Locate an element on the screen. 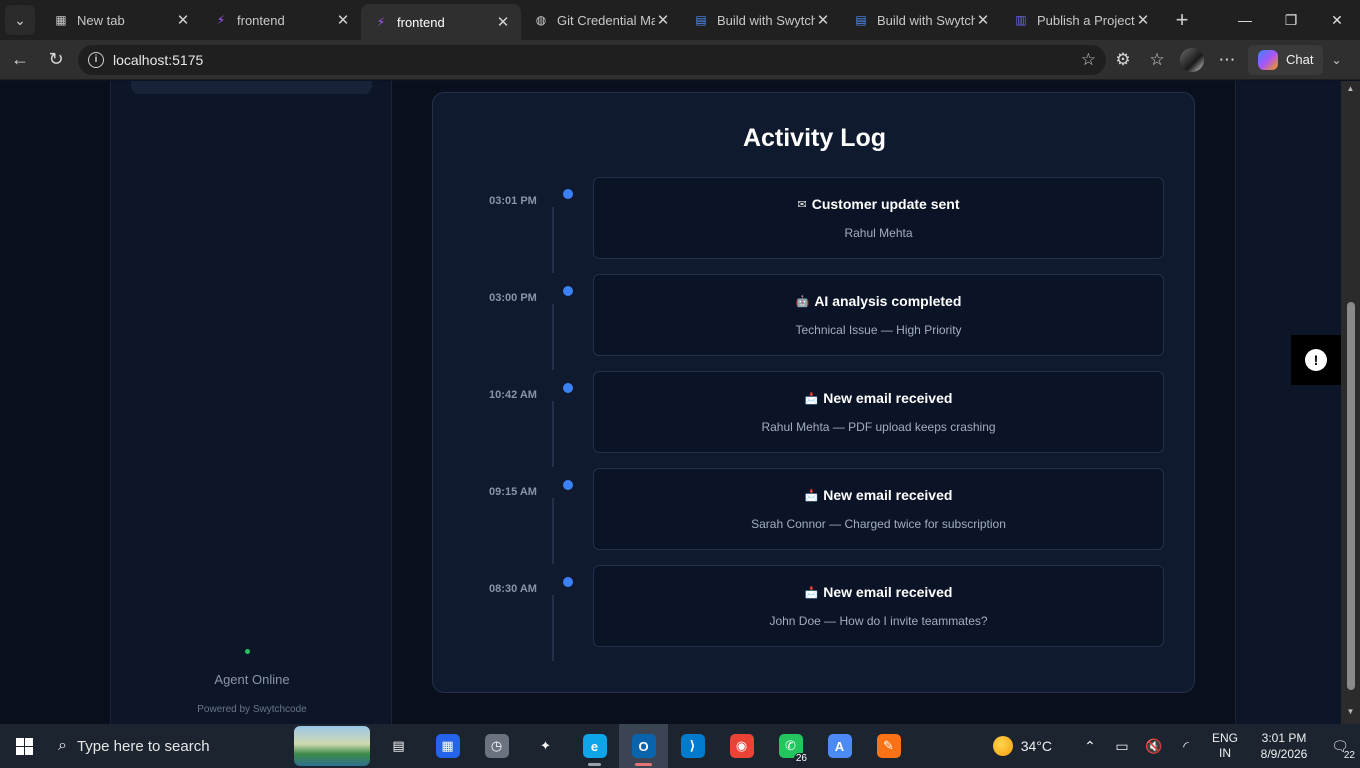  help-chat-button: ! is located at coordinates (1316, 360).